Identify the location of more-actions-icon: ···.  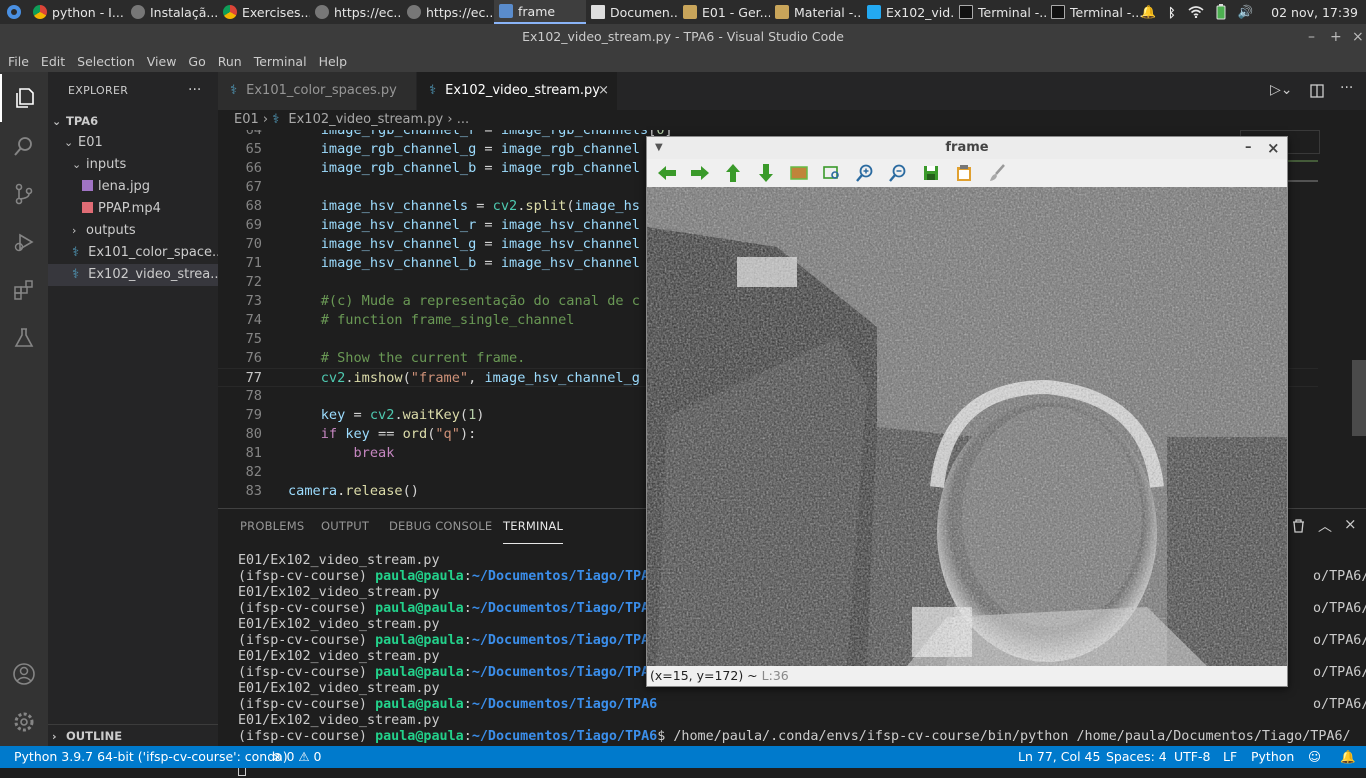
(194, 90).